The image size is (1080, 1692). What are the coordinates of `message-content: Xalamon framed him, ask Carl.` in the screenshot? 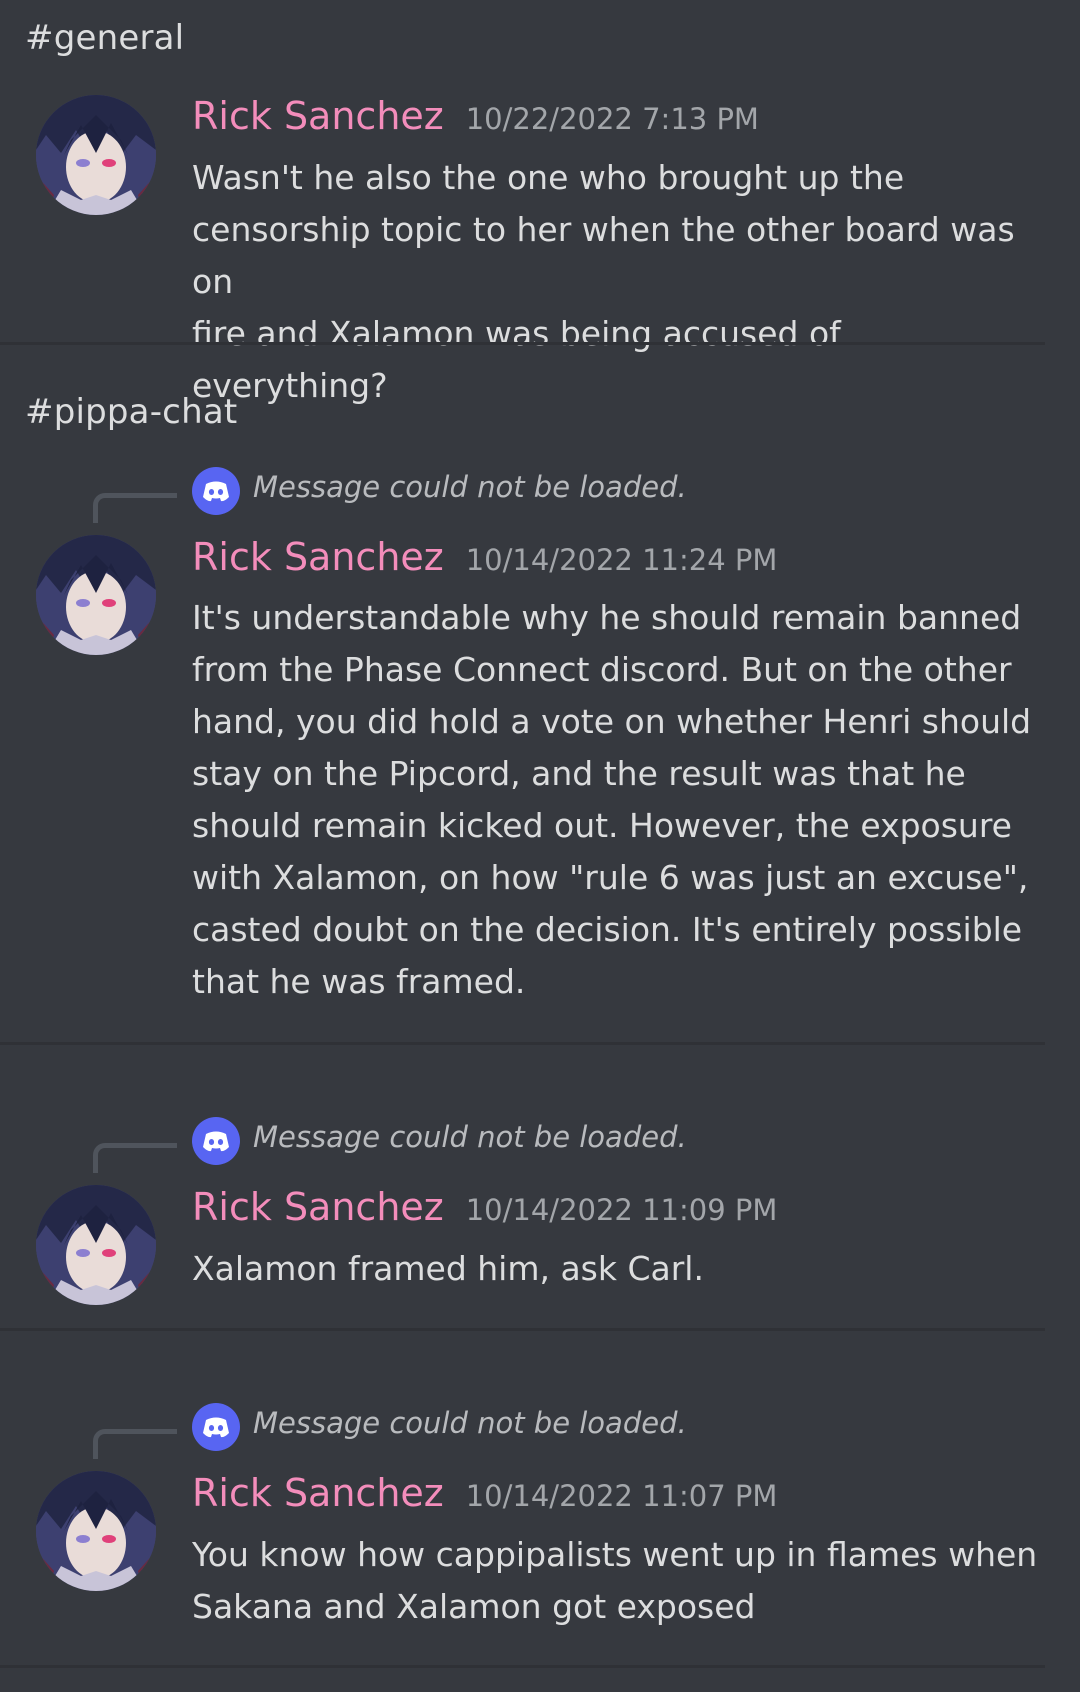 It's located at (617, 1269).